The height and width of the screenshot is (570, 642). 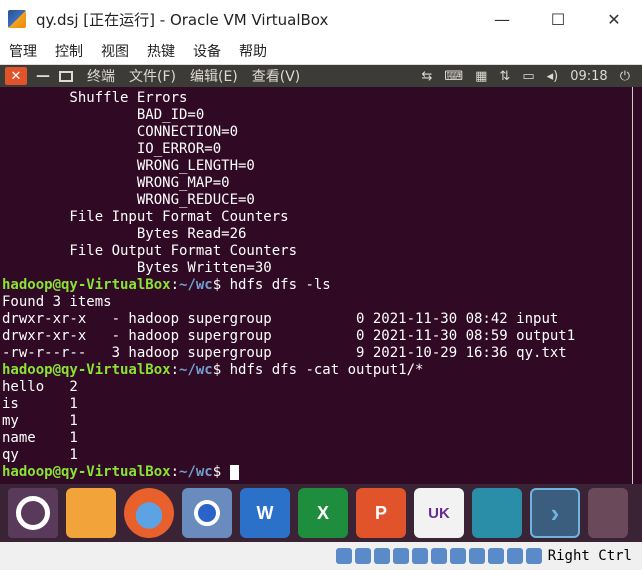 What do you see at coordinates (276, 76) in the screenshot?
I see `app-menu-view: 查看(V)` at bounding box center [276, 76].